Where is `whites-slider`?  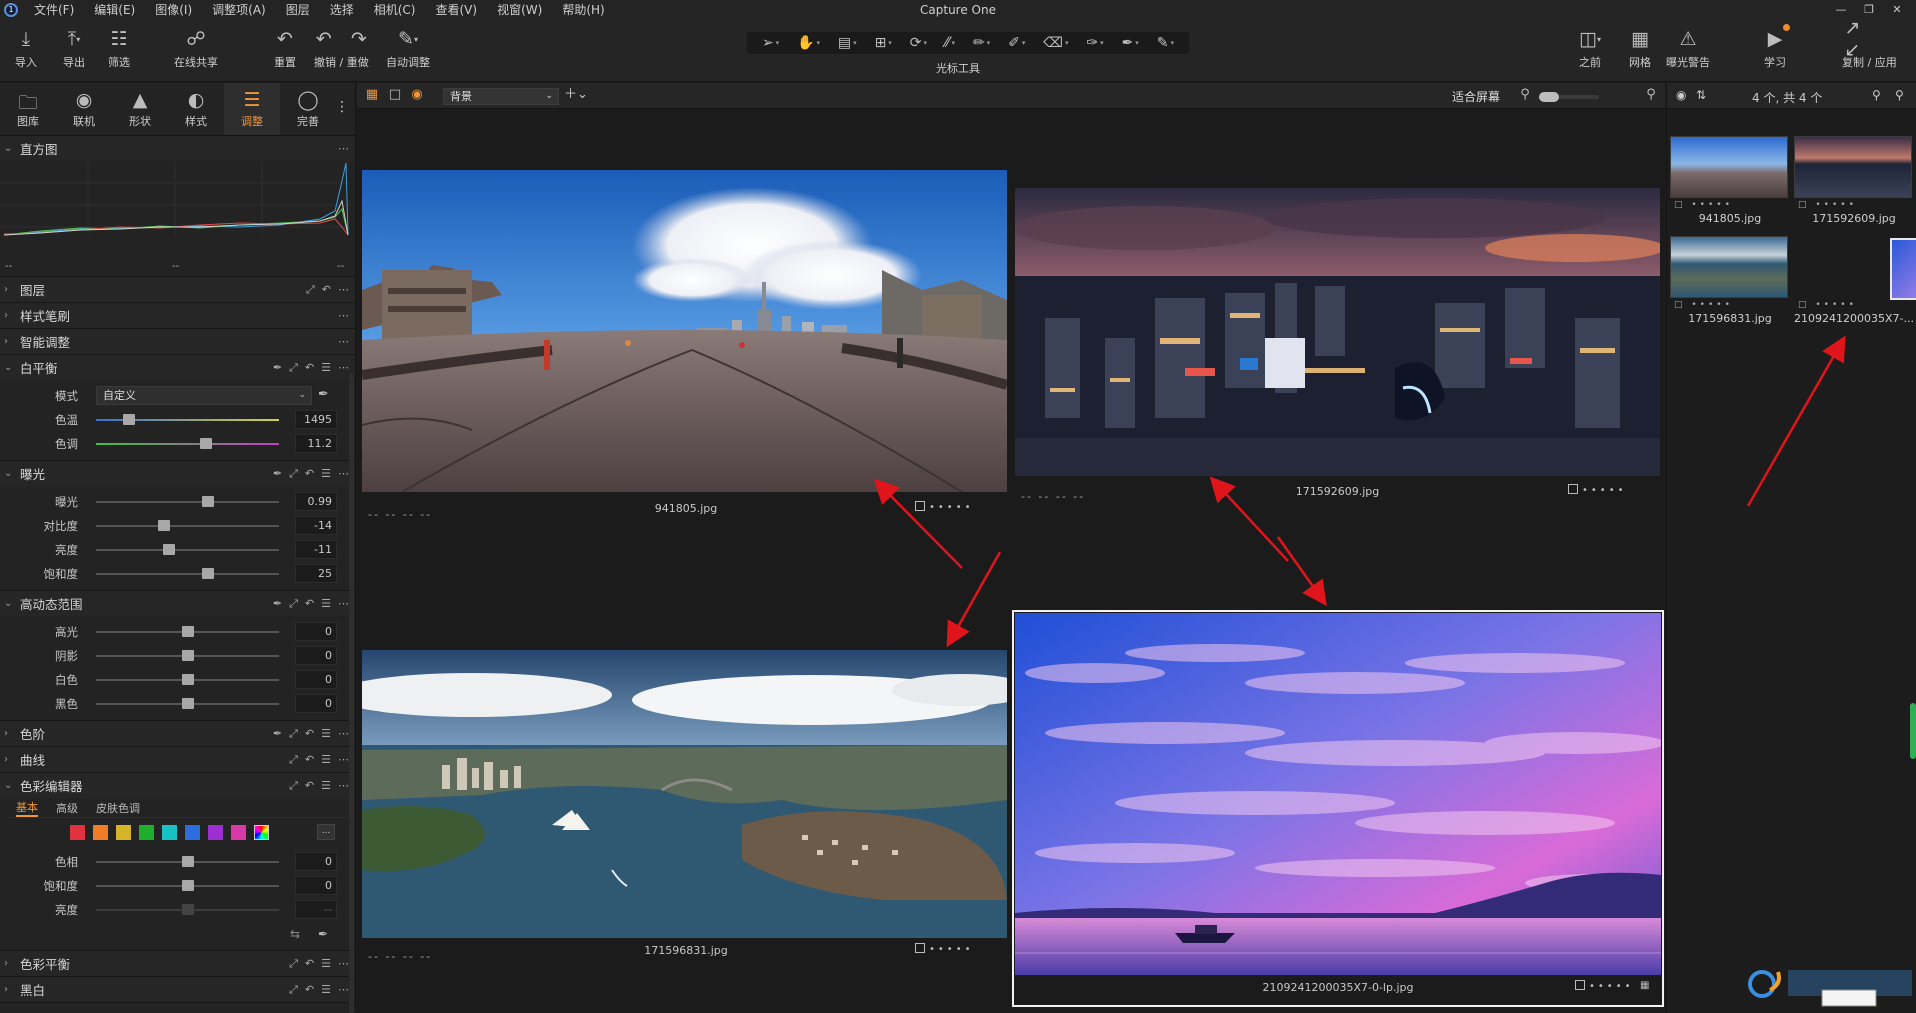 whites-slider is located at coordinates (187, 679).